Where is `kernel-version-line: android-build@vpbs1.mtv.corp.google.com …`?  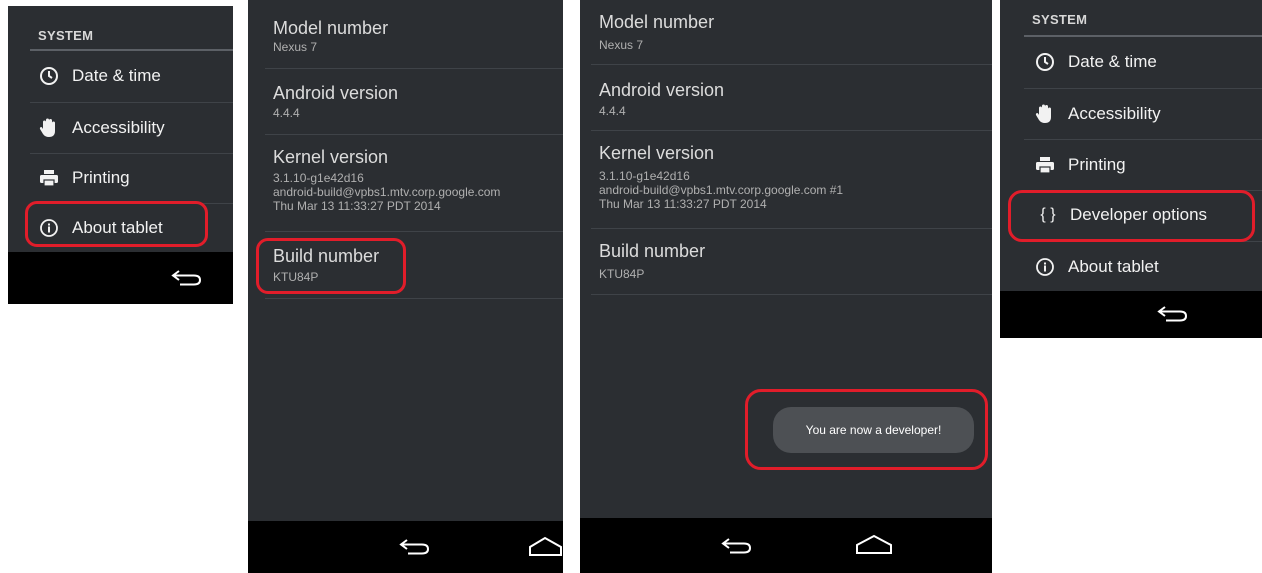 kernel-version-line: android-build@vpbs1.mtv.corp.google.com … is located at coordinates (721, 190).